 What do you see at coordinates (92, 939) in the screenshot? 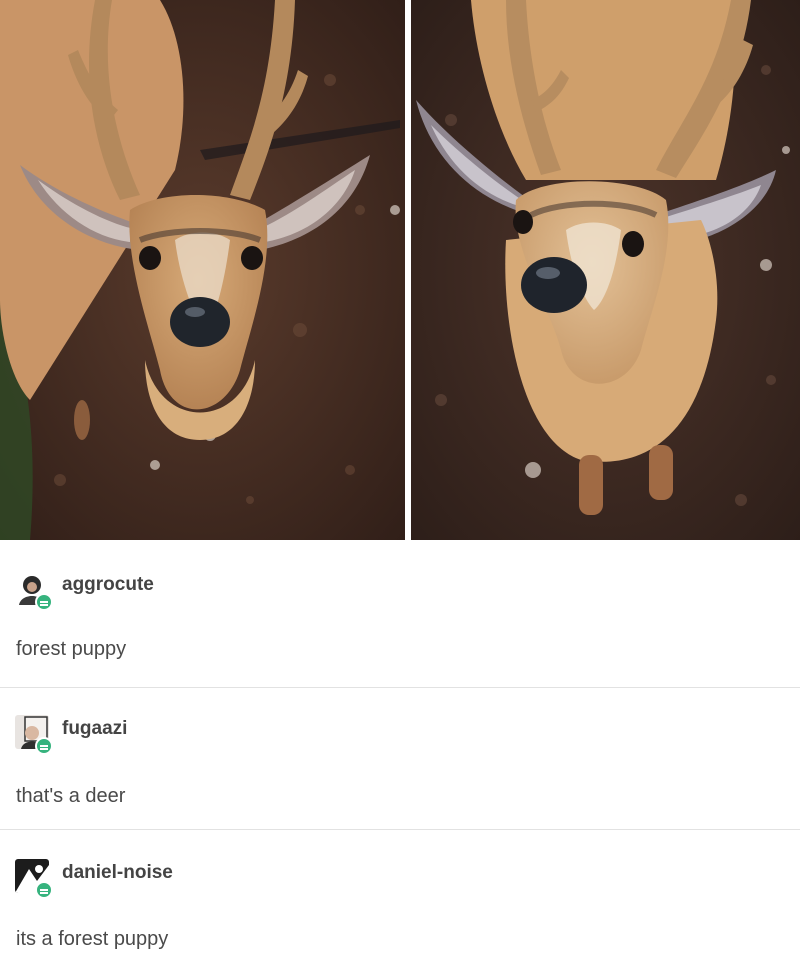
I see `reblog-comment: its a forest puppy` at bounding box center [92, 939].